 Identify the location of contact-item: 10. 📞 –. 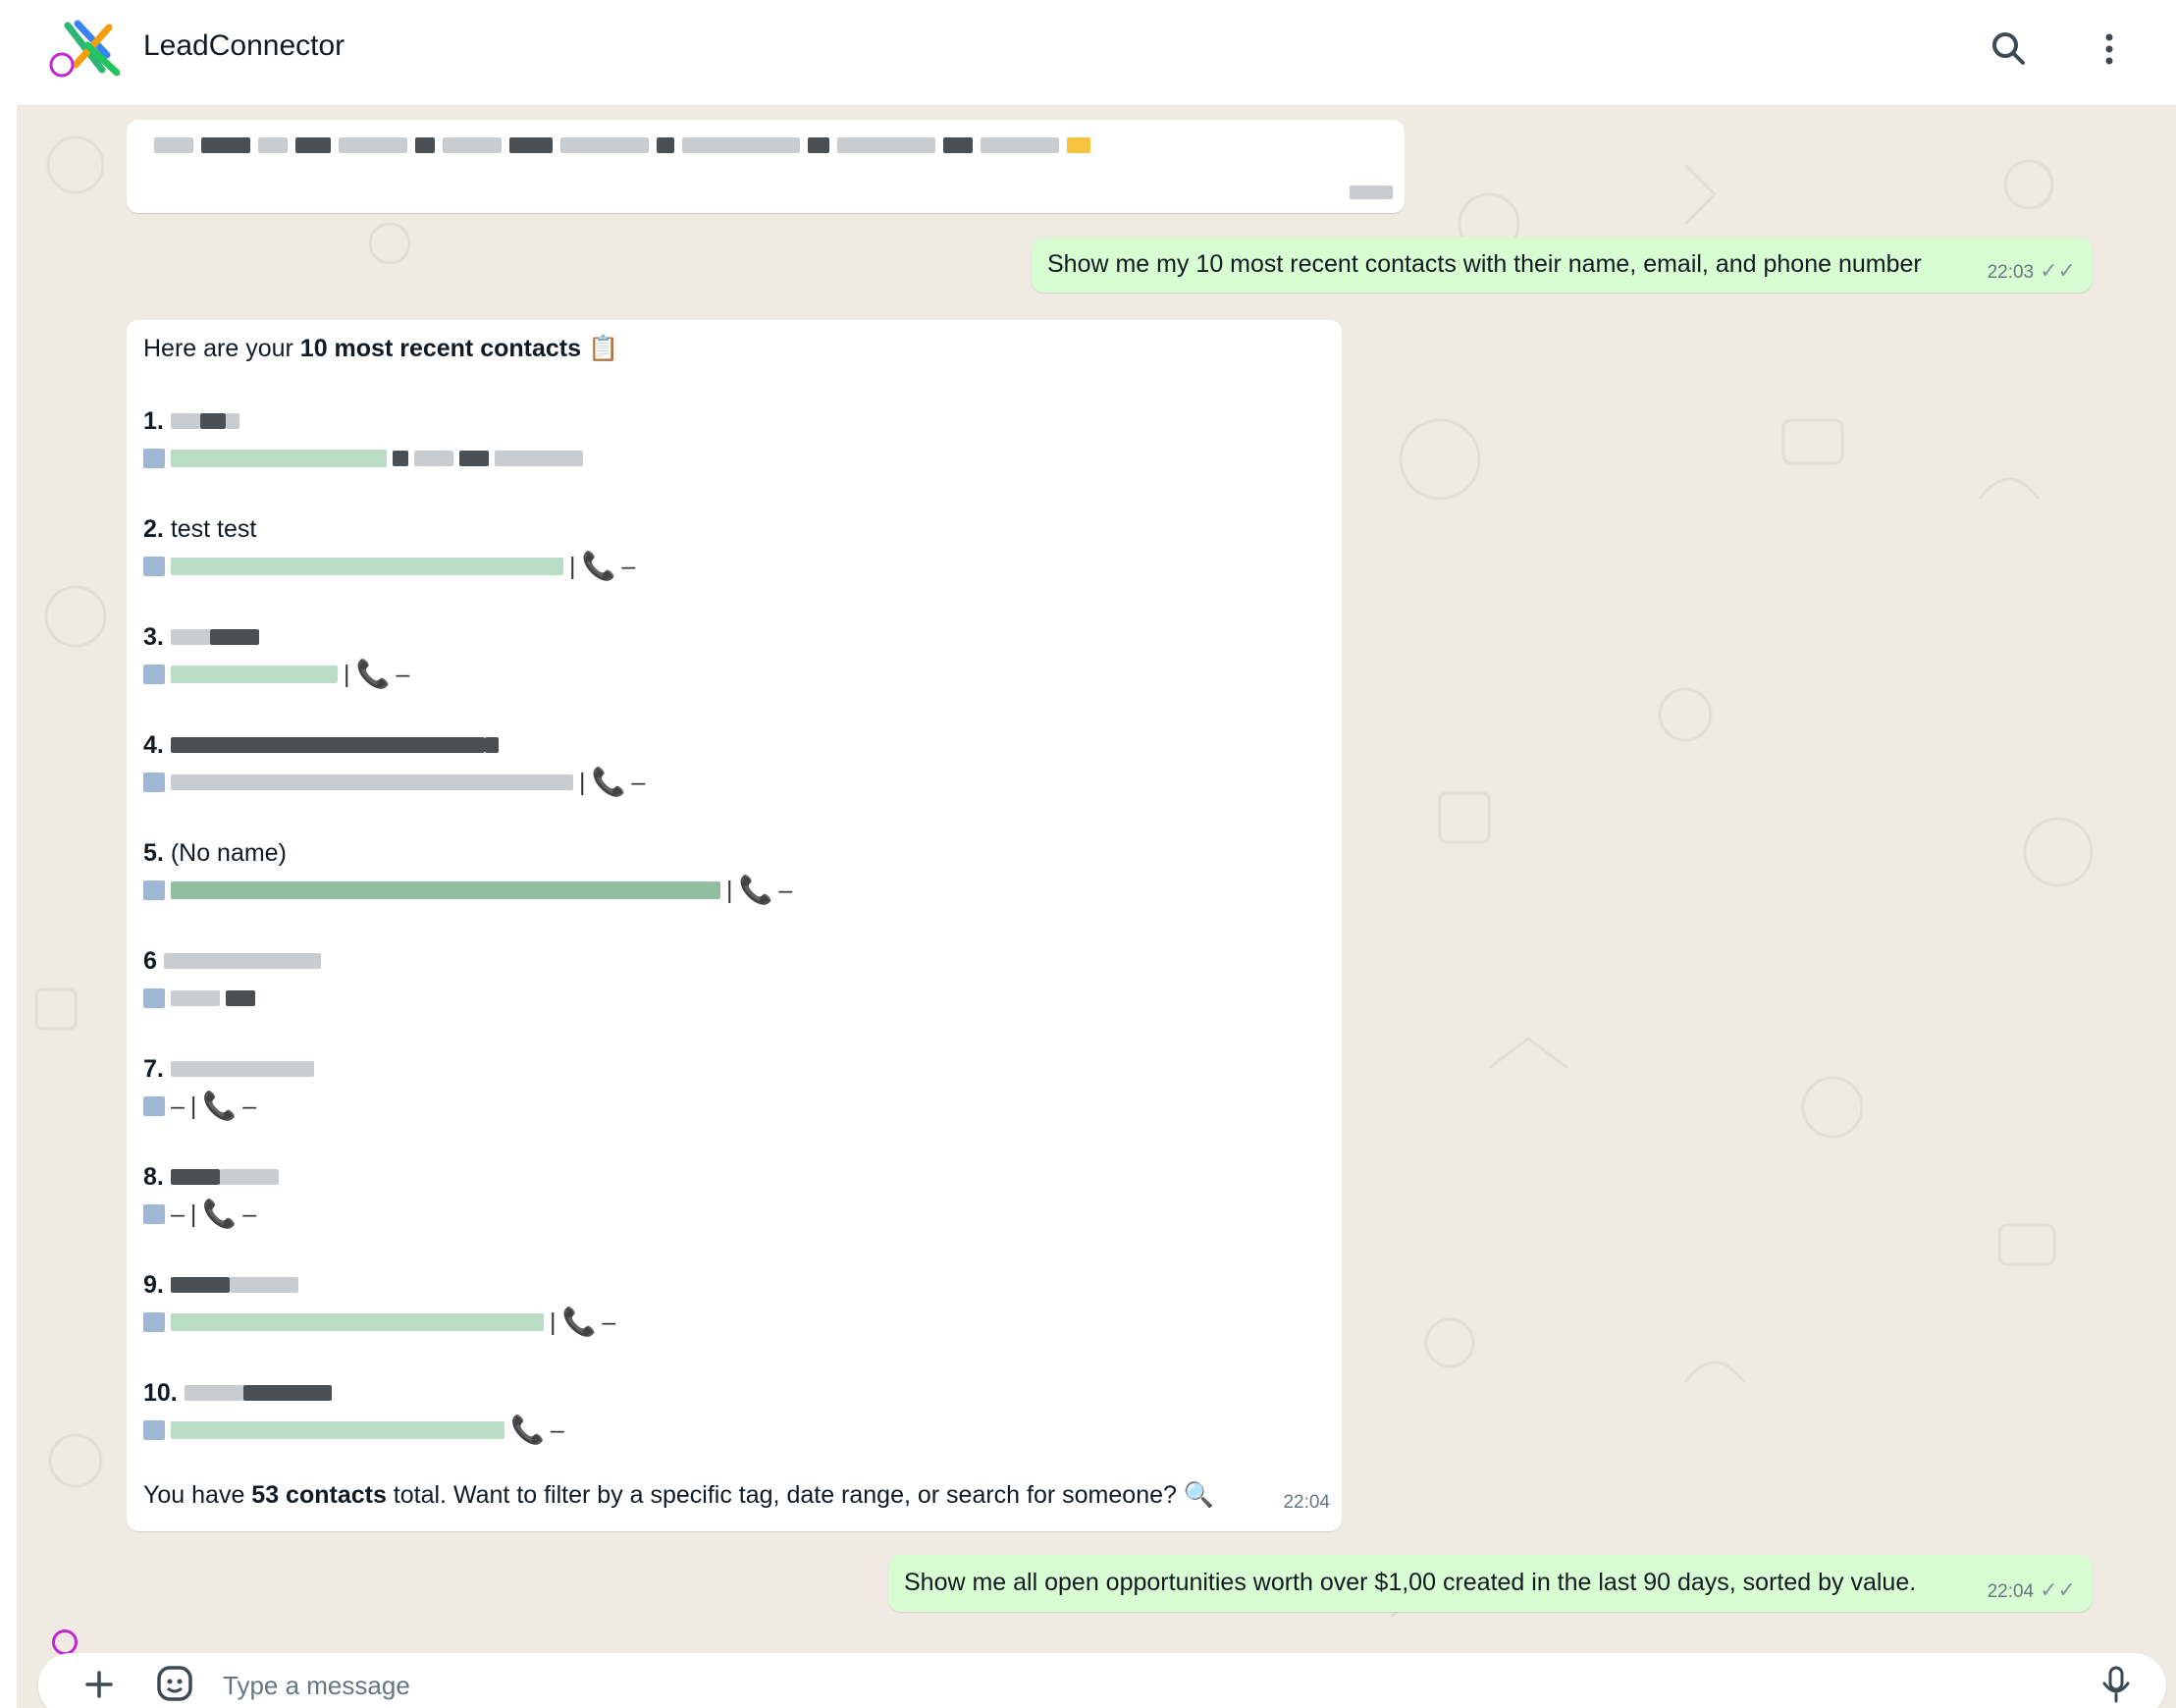
(353, 1412).